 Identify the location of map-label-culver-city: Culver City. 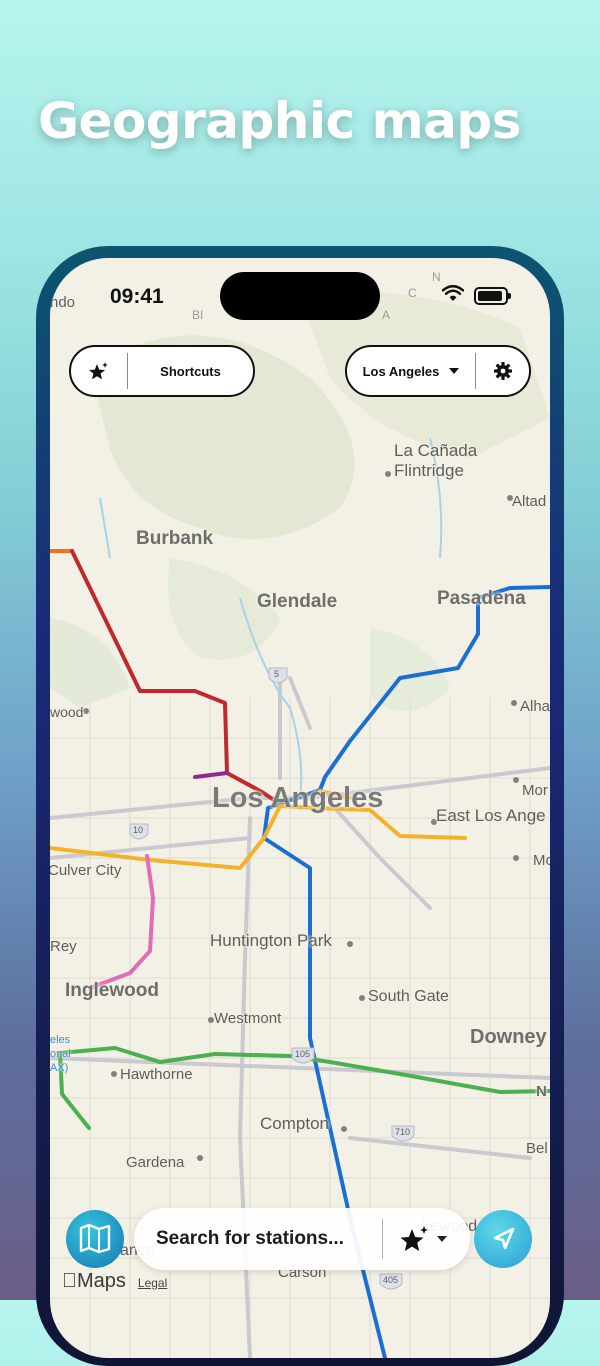
(86, 870).